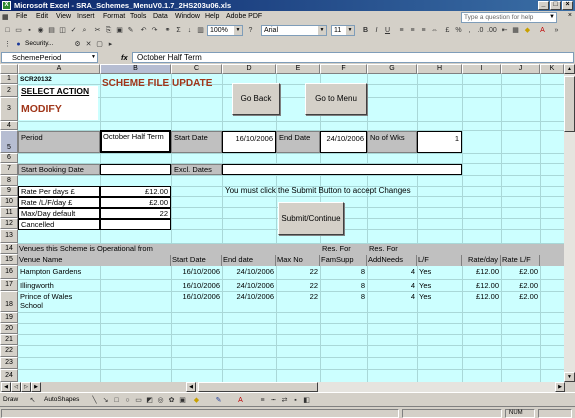 This screenshot has width=575, height=418. I want to click on toolbar-options-icon: », so click(556, 30).